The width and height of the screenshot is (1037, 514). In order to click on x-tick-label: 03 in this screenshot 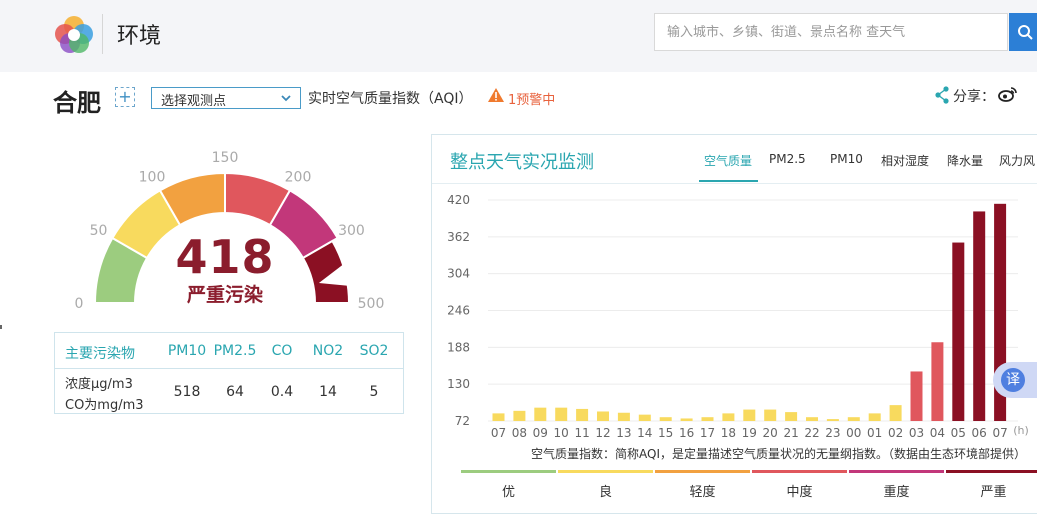, I will do `click(916, 433)`.